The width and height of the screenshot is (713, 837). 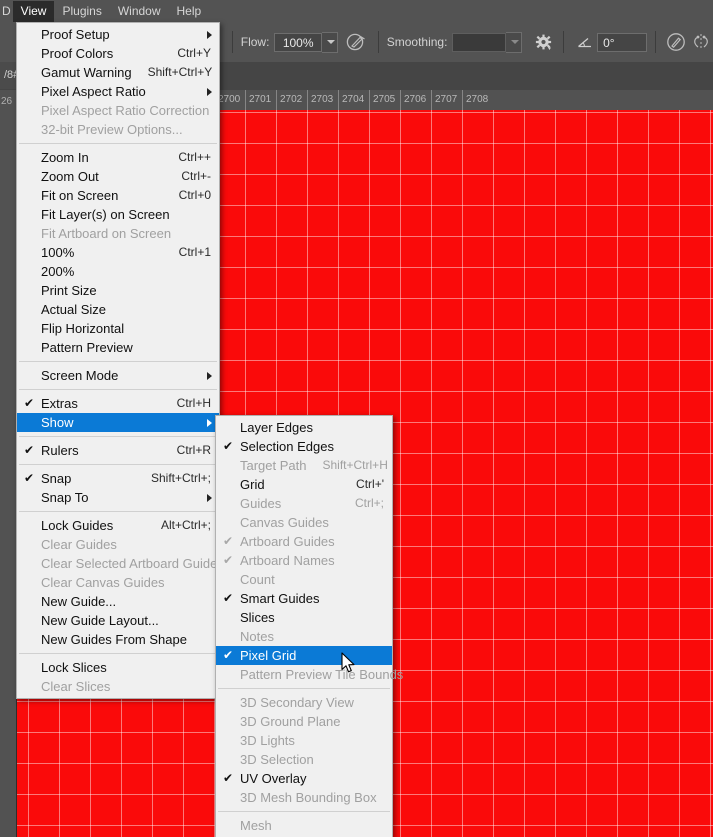 I want to click on menu-item-label: Fit on Screen, so click(x=80, y=195).